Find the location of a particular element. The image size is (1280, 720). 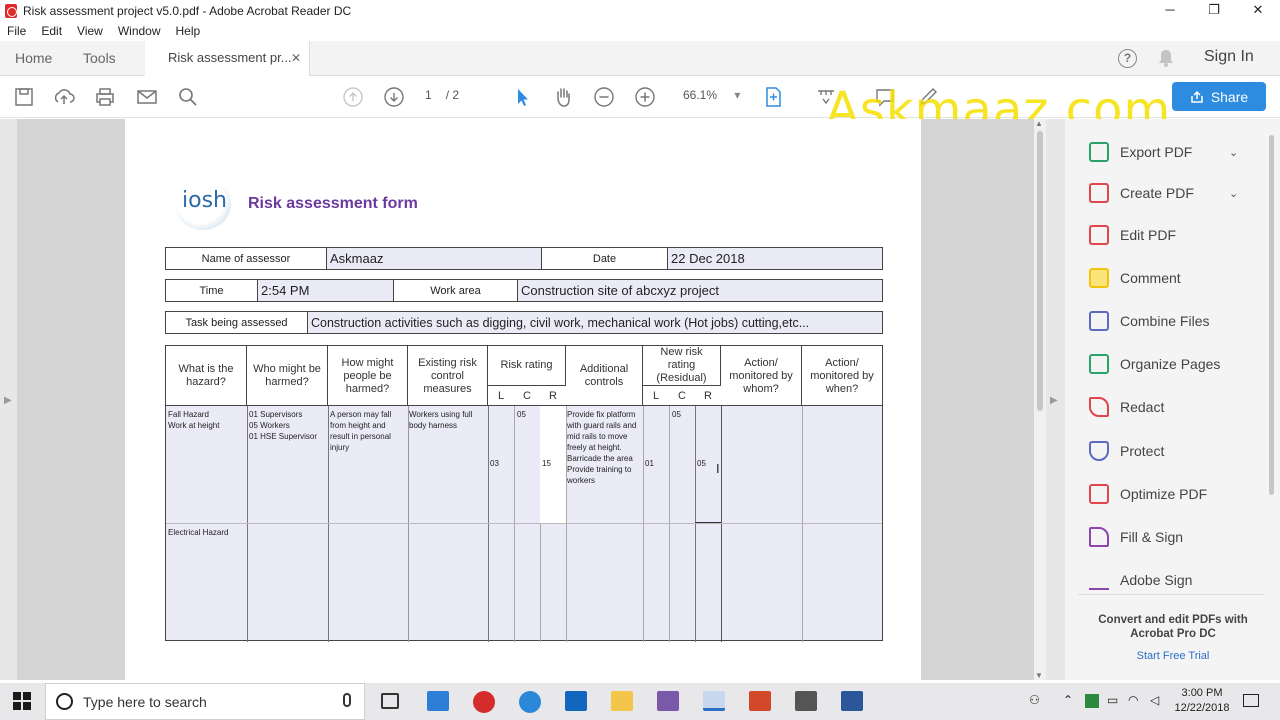

tool-comment-label: Comment is located at coordinates (1150, 278).